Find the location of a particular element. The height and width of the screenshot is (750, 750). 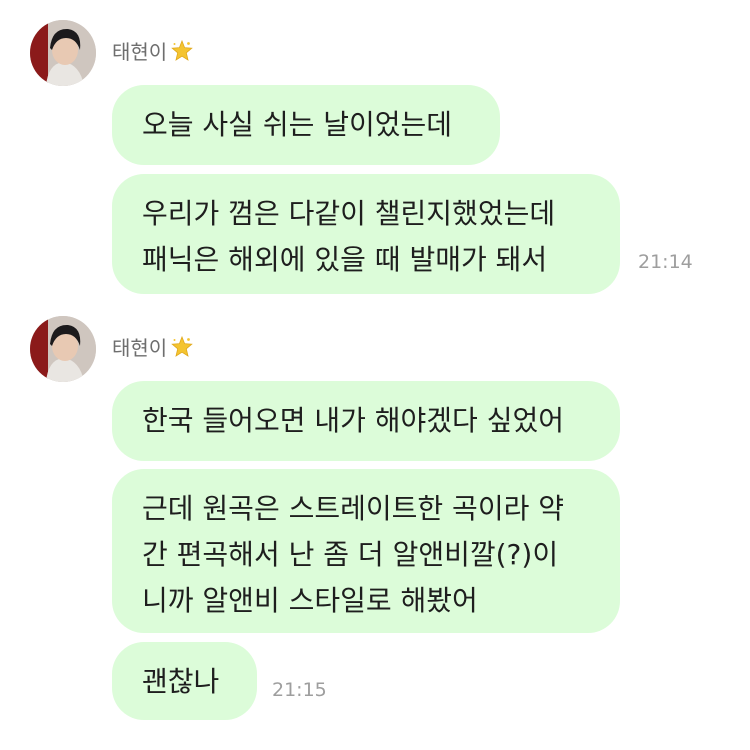

message-text: 근데 원곡은 스트레이트한 곡이라 약 is located at coordinates (353, 508).